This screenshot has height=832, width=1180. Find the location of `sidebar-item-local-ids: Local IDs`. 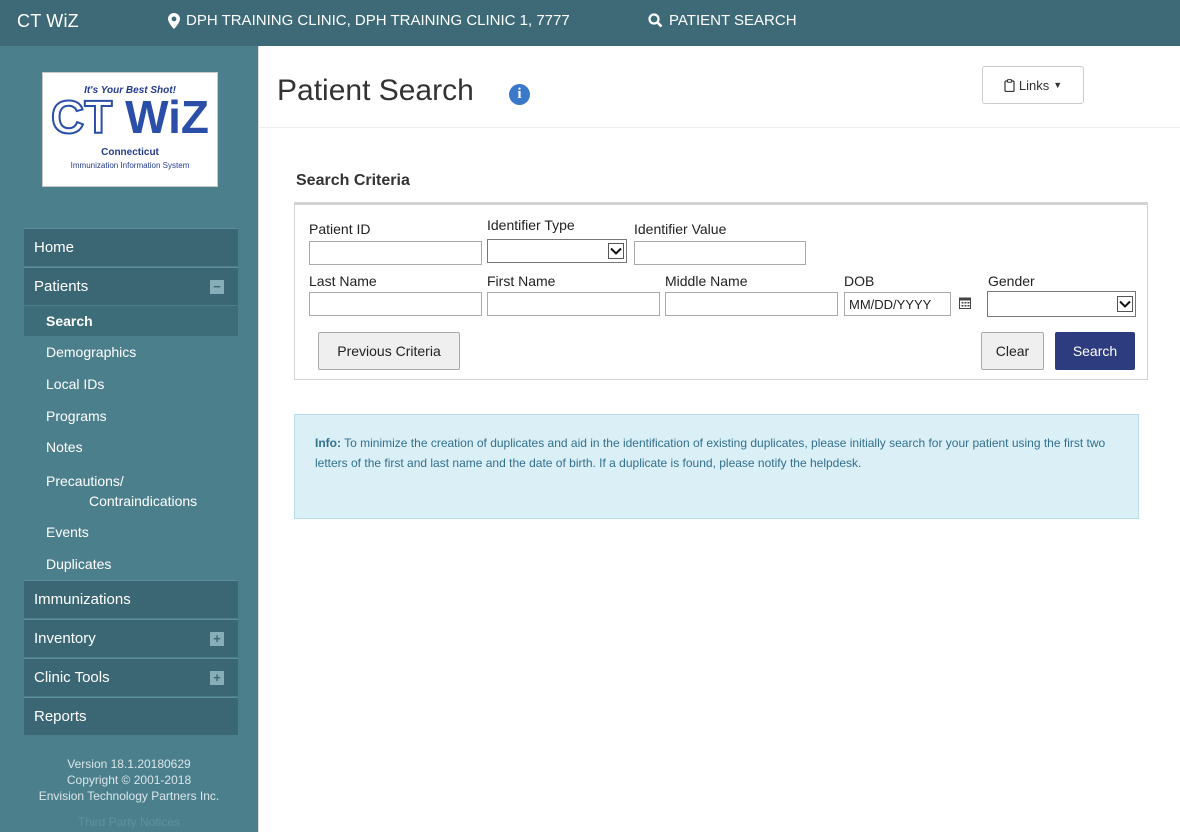

sidebar-item-local-ids: Local IDs is located at coordinates (131, 384).